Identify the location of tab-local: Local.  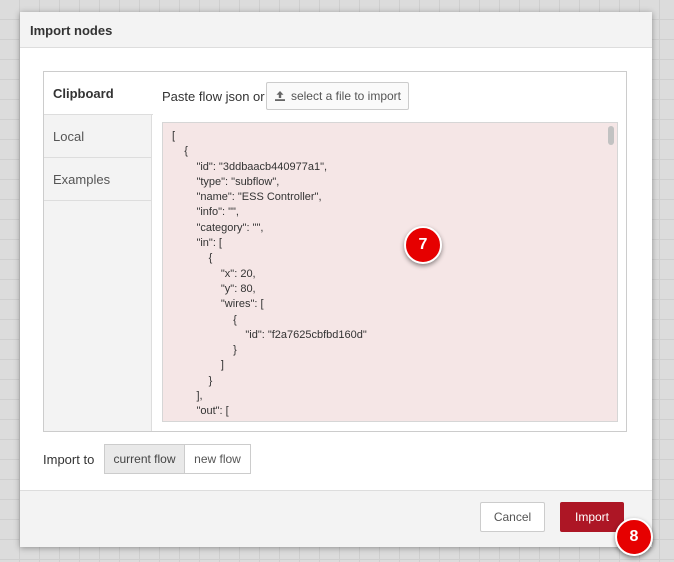
(98, 136).